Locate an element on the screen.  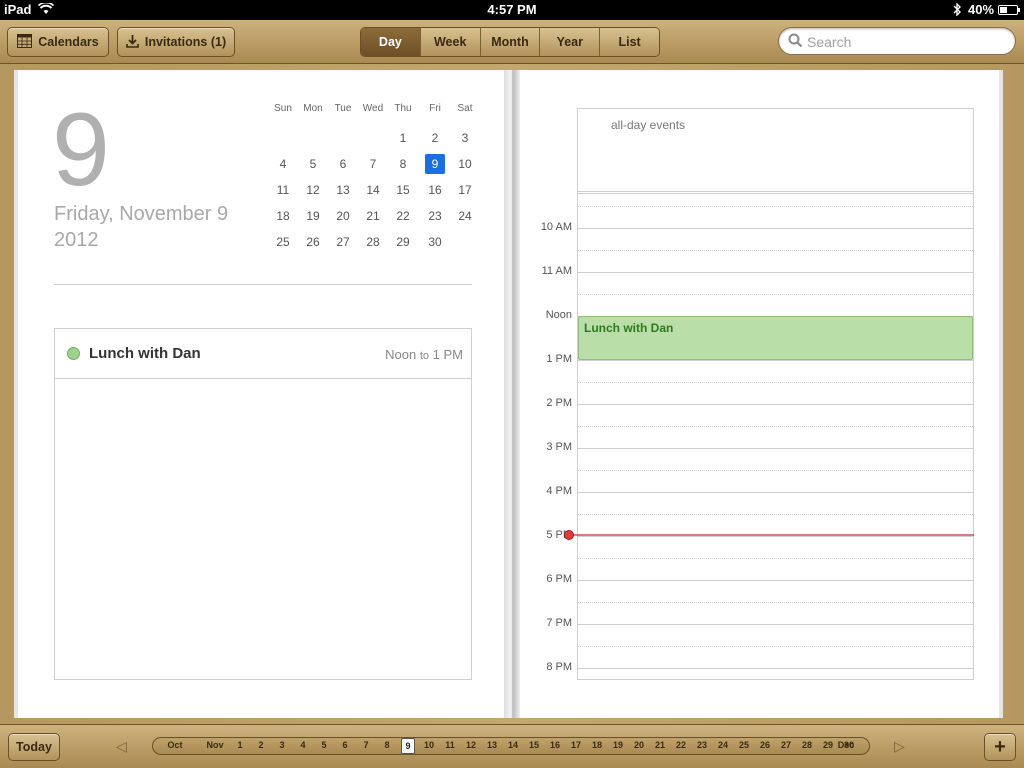
invitations-button: Invitations (1) is located at coordinates (176, 42).